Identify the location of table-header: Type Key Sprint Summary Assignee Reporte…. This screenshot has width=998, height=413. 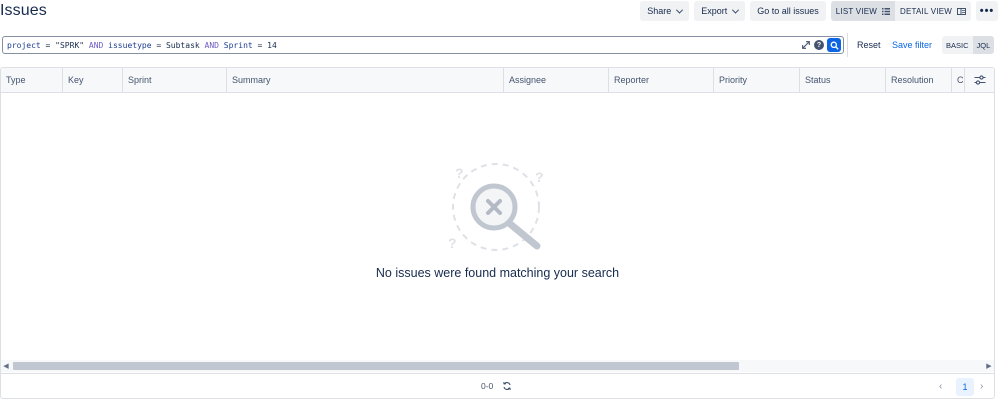
(497, 80).